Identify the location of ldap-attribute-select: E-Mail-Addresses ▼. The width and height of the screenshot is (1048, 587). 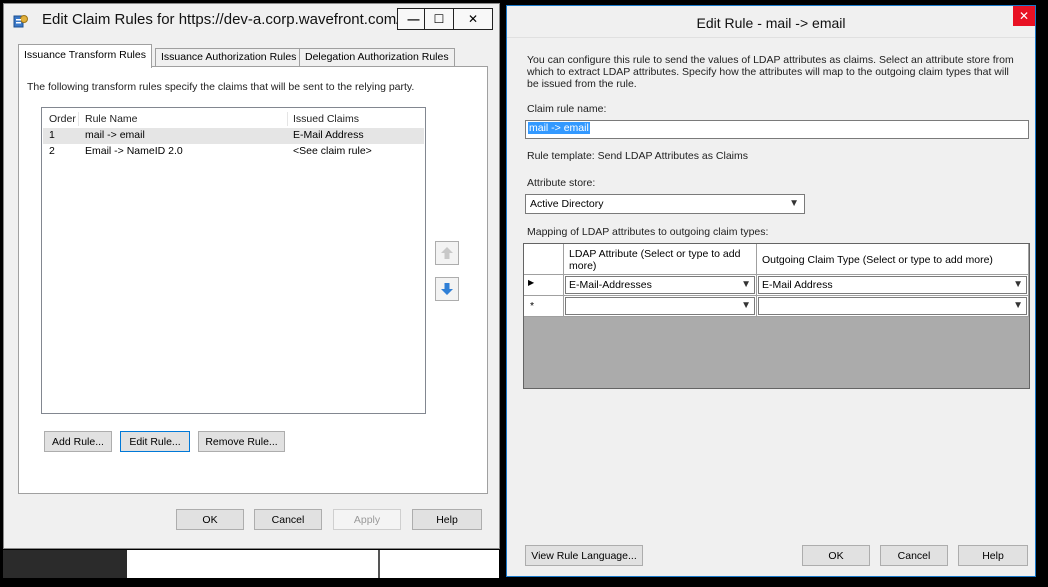
(660, 285).